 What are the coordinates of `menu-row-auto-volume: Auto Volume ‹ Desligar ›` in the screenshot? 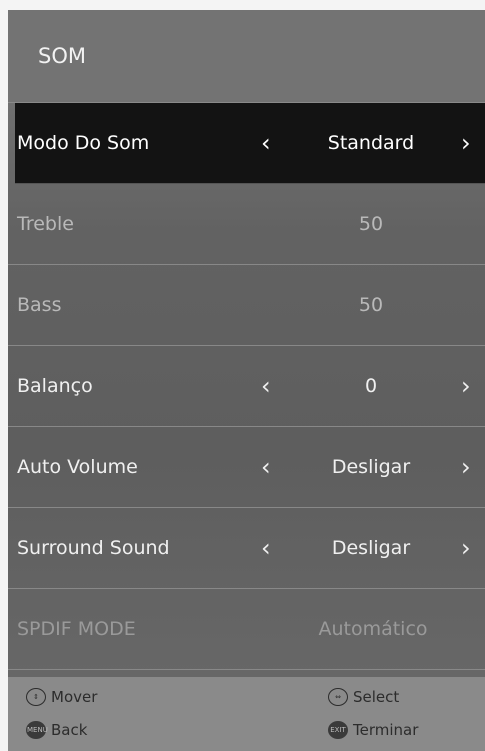 It's located at (246, 467).